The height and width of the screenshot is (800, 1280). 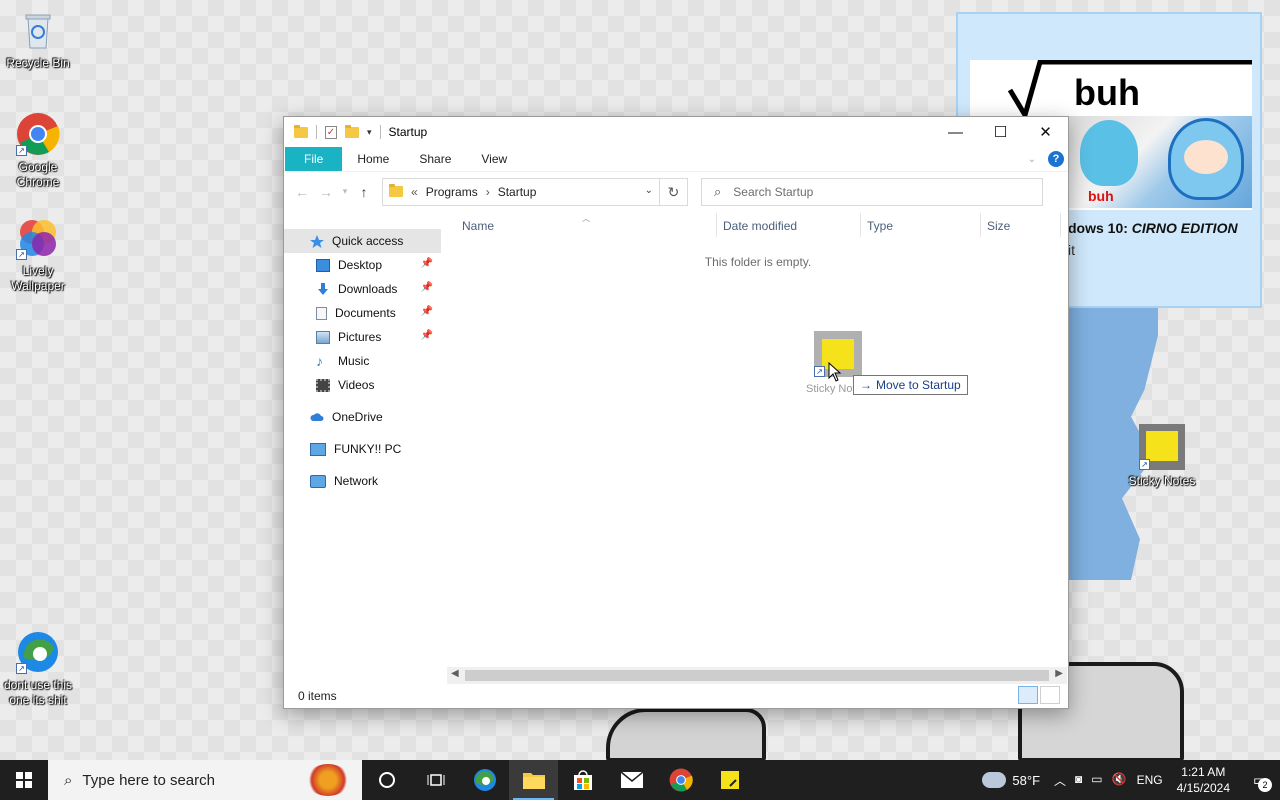 I want to click on wallpaper-caption-line2: it, so click(x=1071, y=250).